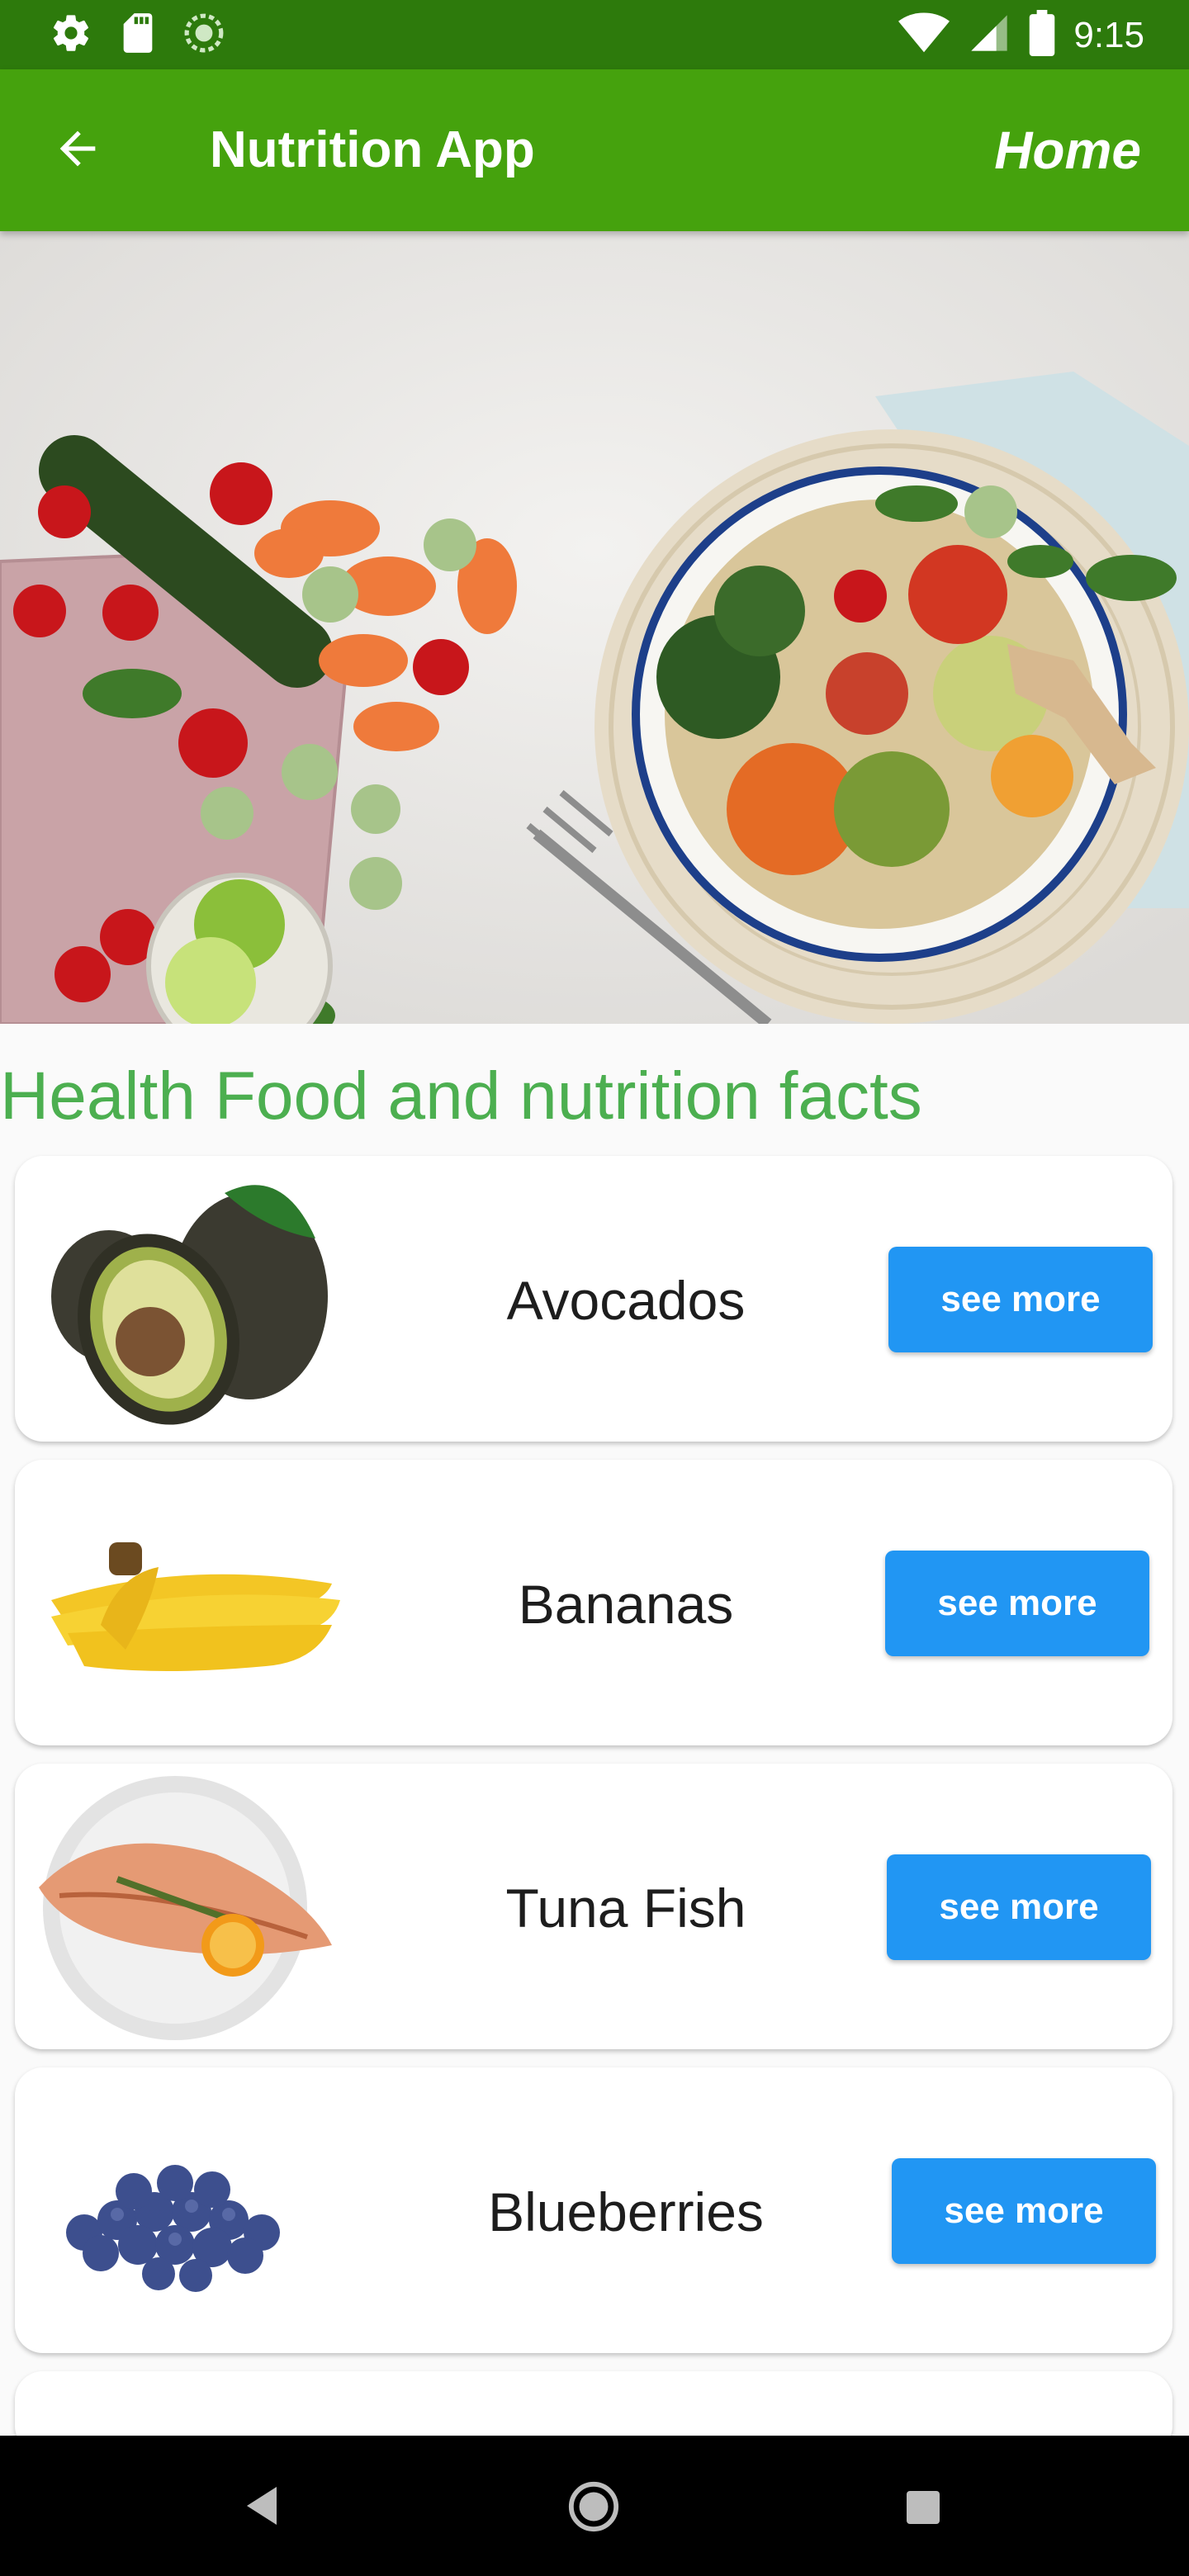 Image resolution: width=1189 pixels, height=2576 pixels. What do you see at coordinates (1042, 35) in the screenshot?
I see `battery-icon` at bounding box center [1042, 35].